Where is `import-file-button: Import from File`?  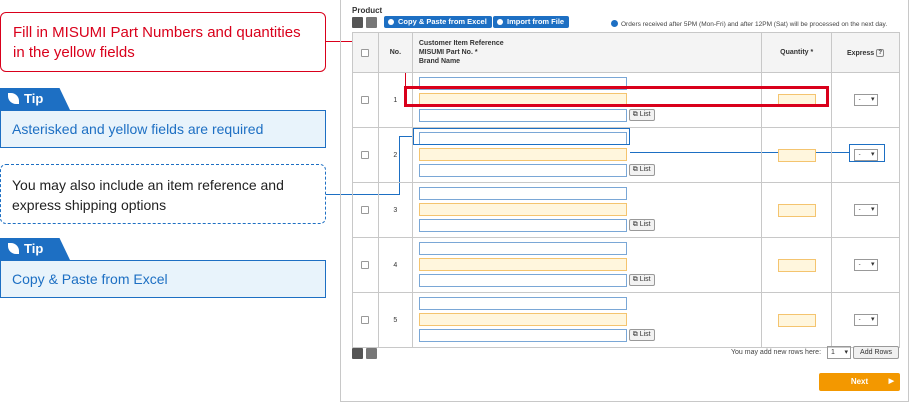
import-file-button: Import from File is located at coordinates (531, 22).